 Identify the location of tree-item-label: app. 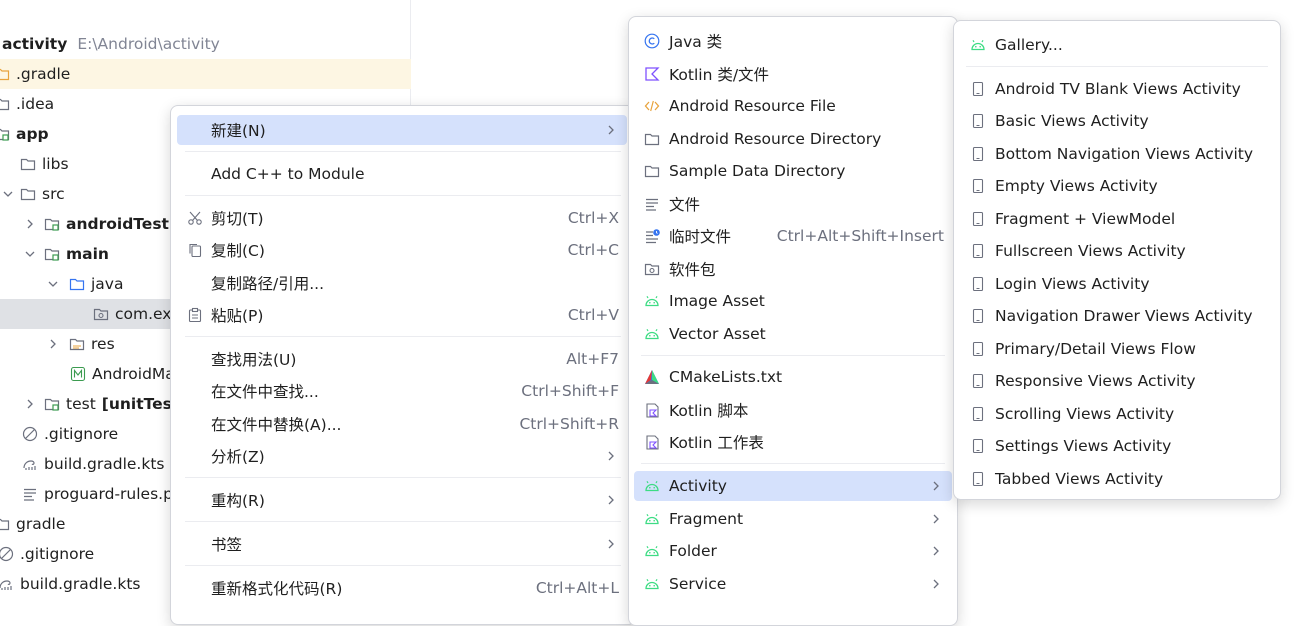
(32, 134).